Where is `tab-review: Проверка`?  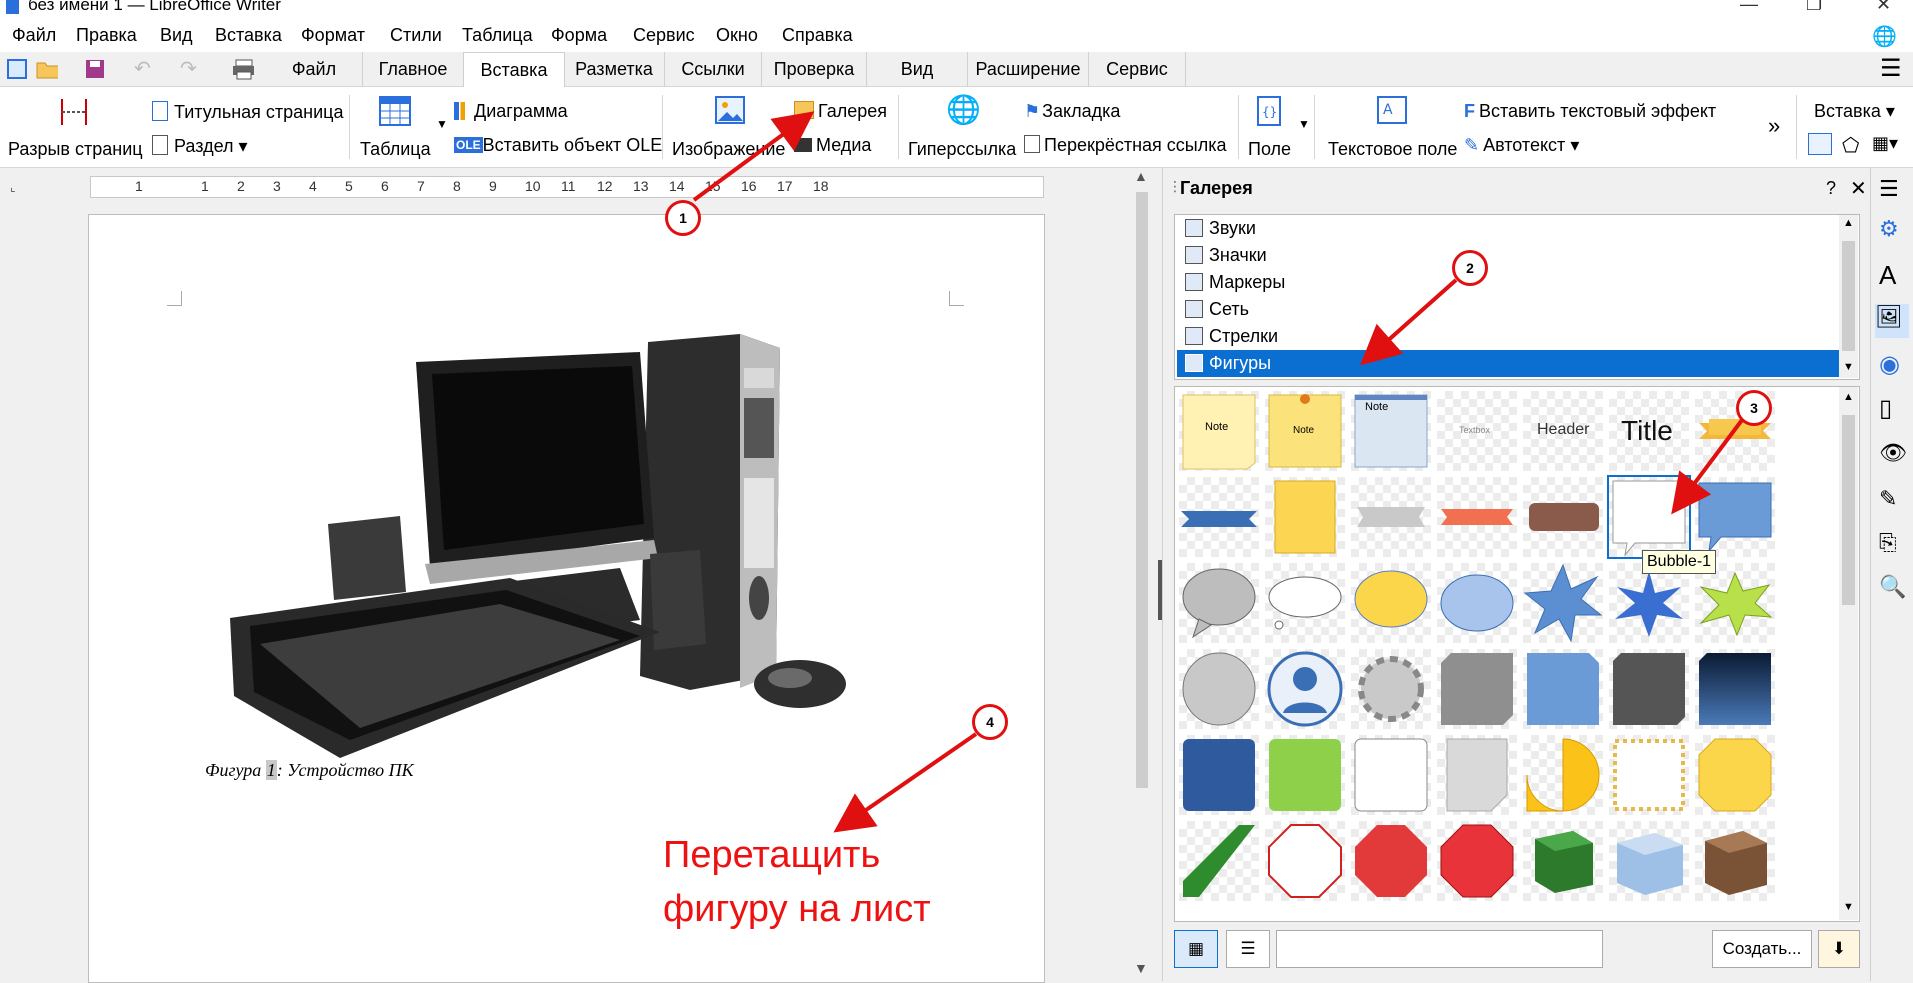
tab-review: Проверка is located at coordinates (814, 69).